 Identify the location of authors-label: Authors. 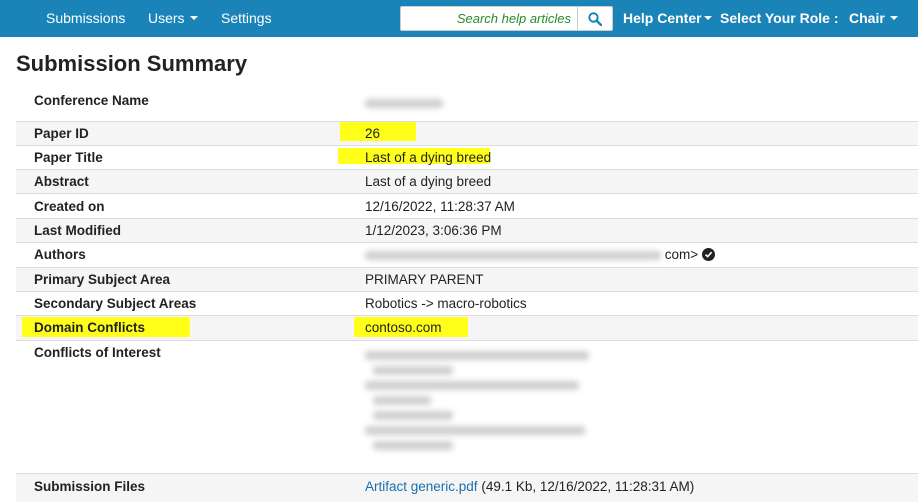
(60, 254).